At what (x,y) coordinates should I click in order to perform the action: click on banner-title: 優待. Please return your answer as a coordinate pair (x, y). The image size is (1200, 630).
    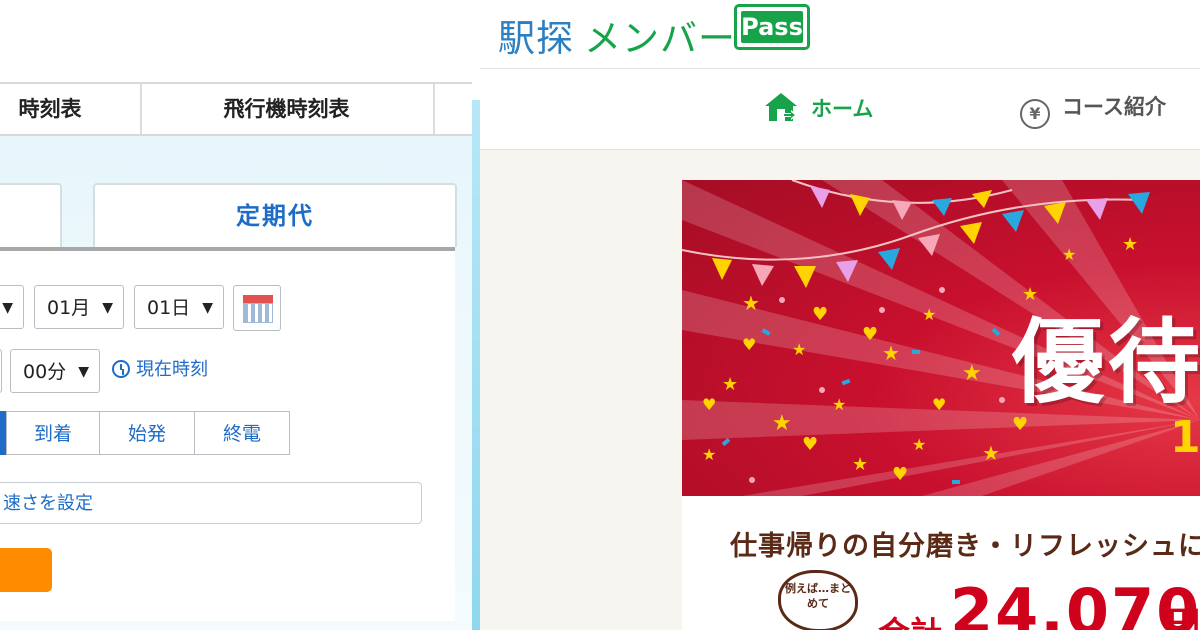
    Looking at the image, I should click on (1106, 362).